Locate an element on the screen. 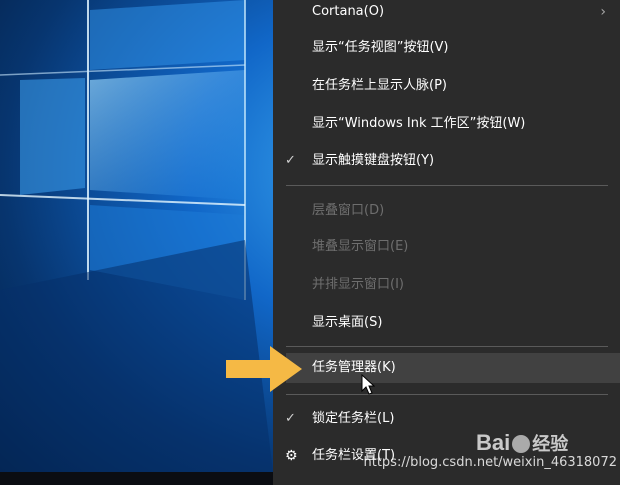 Image resolution: width=620 pixels, height=485 pixels. menu-item-label: 锁定任务栏(L) is located at coordinates (353, 418).